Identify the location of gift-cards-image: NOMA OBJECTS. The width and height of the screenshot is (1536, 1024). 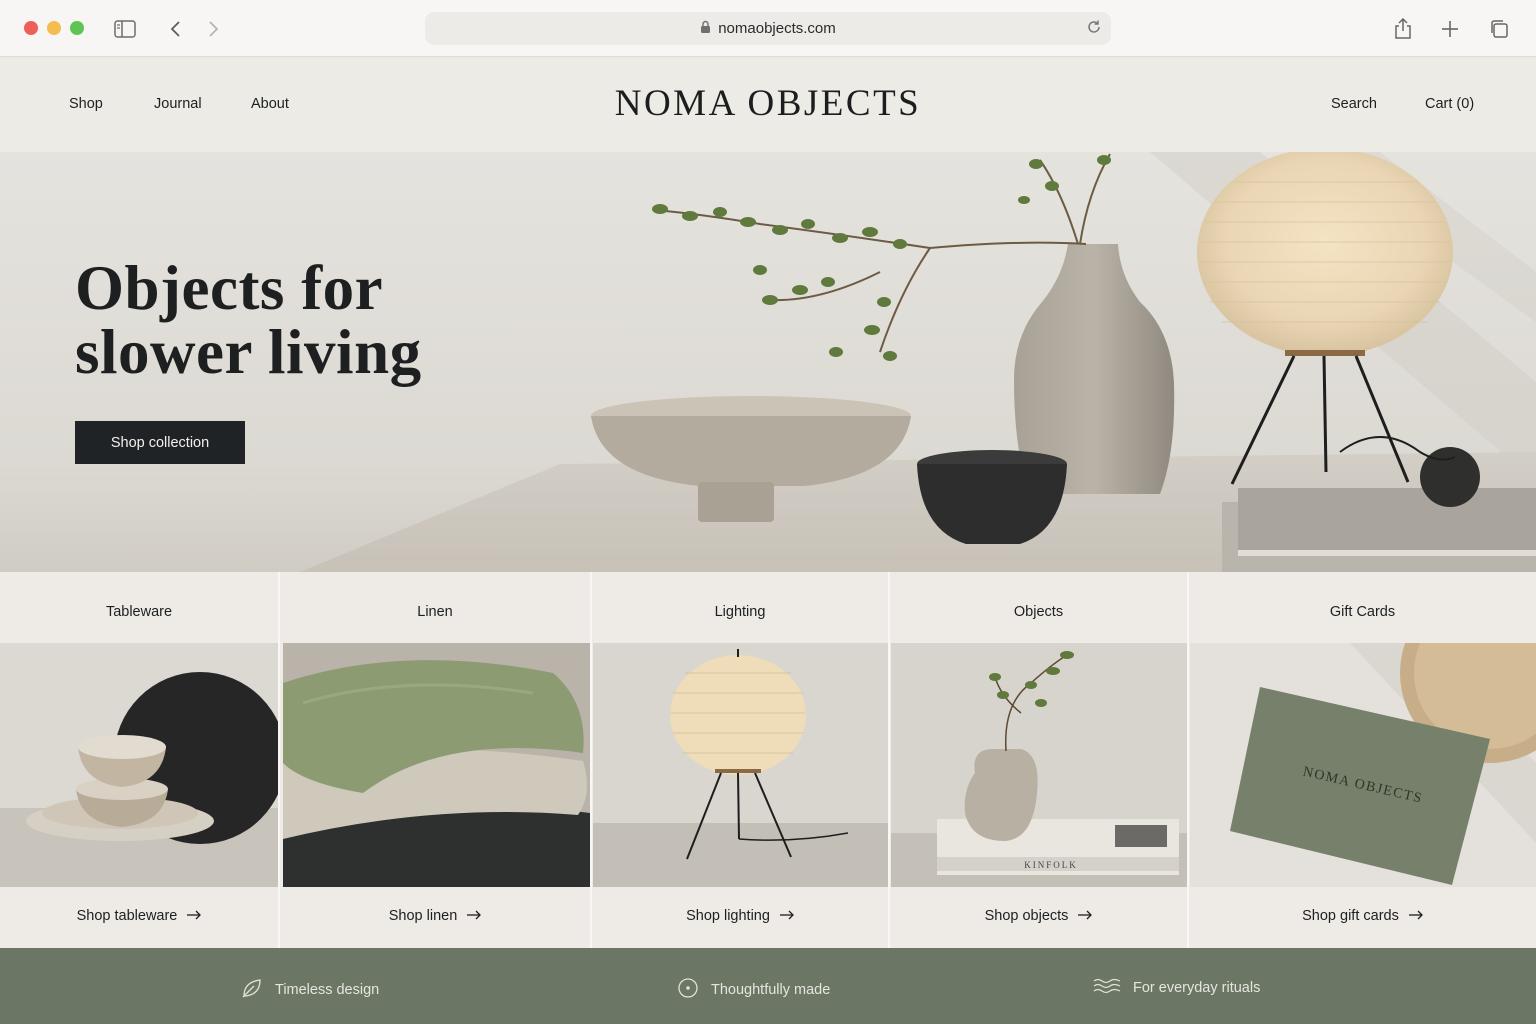
(1363, 765).